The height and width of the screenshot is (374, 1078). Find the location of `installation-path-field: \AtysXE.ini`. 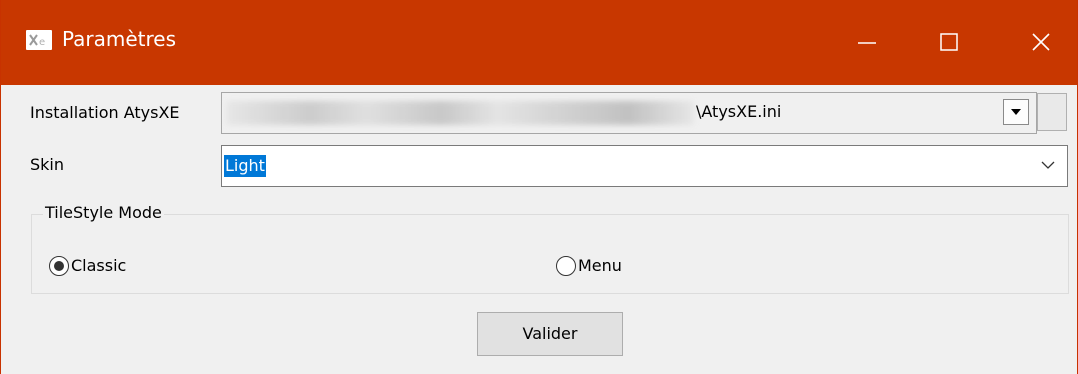

installation-path-field: \AtysXE.ini is located at coordinates (629, 113).